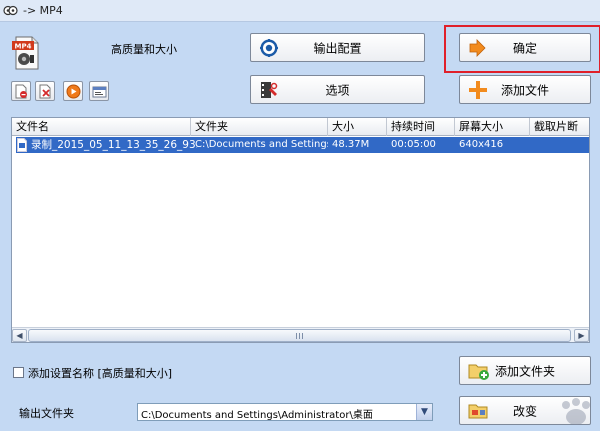 This screenshot has width=600, height=431. What do you see at coordinates (18, 372) in the screenshot?
I see `add-setting-checkbox` at bounding box center [18, 372].